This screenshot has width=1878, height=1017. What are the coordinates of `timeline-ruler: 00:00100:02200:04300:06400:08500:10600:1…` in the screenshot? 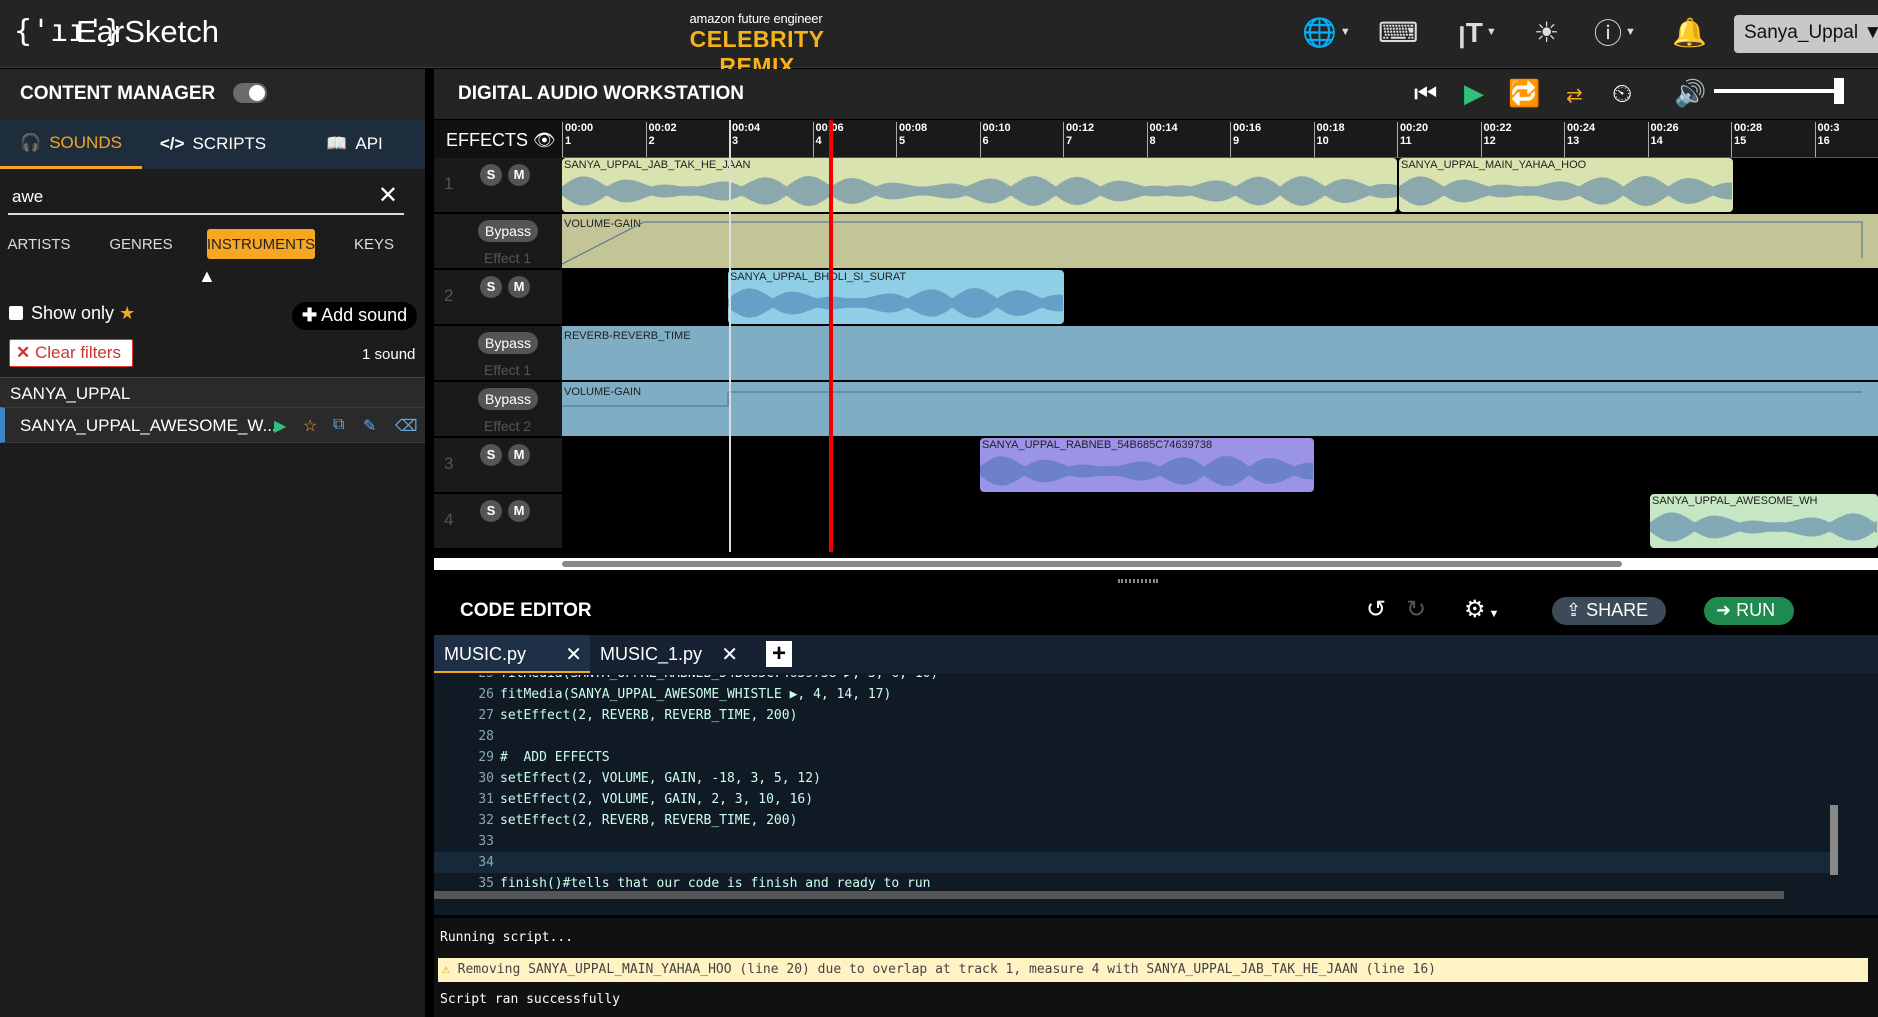 It's located at (1220, 139).